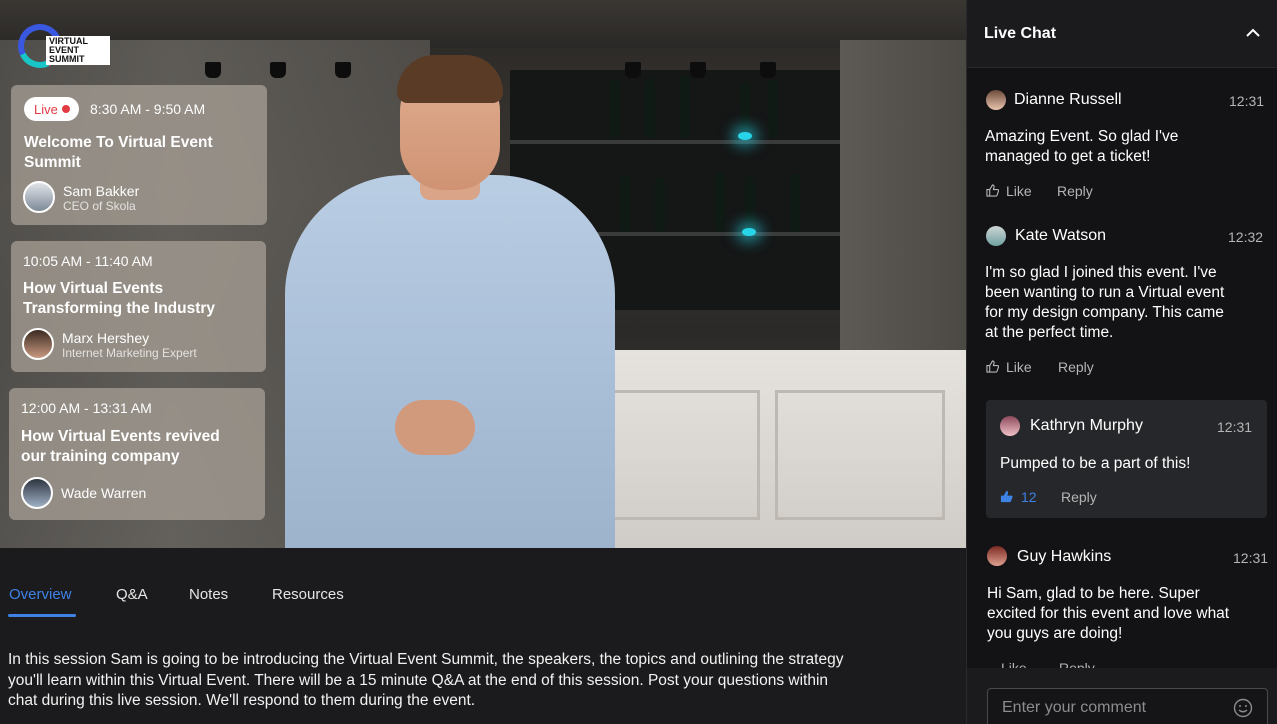  What do you see at coordinates (483, 586) in the screenshot?
I see `session-tabs: Overview Q&A Notes Resources` at bounding box center [483, 586].